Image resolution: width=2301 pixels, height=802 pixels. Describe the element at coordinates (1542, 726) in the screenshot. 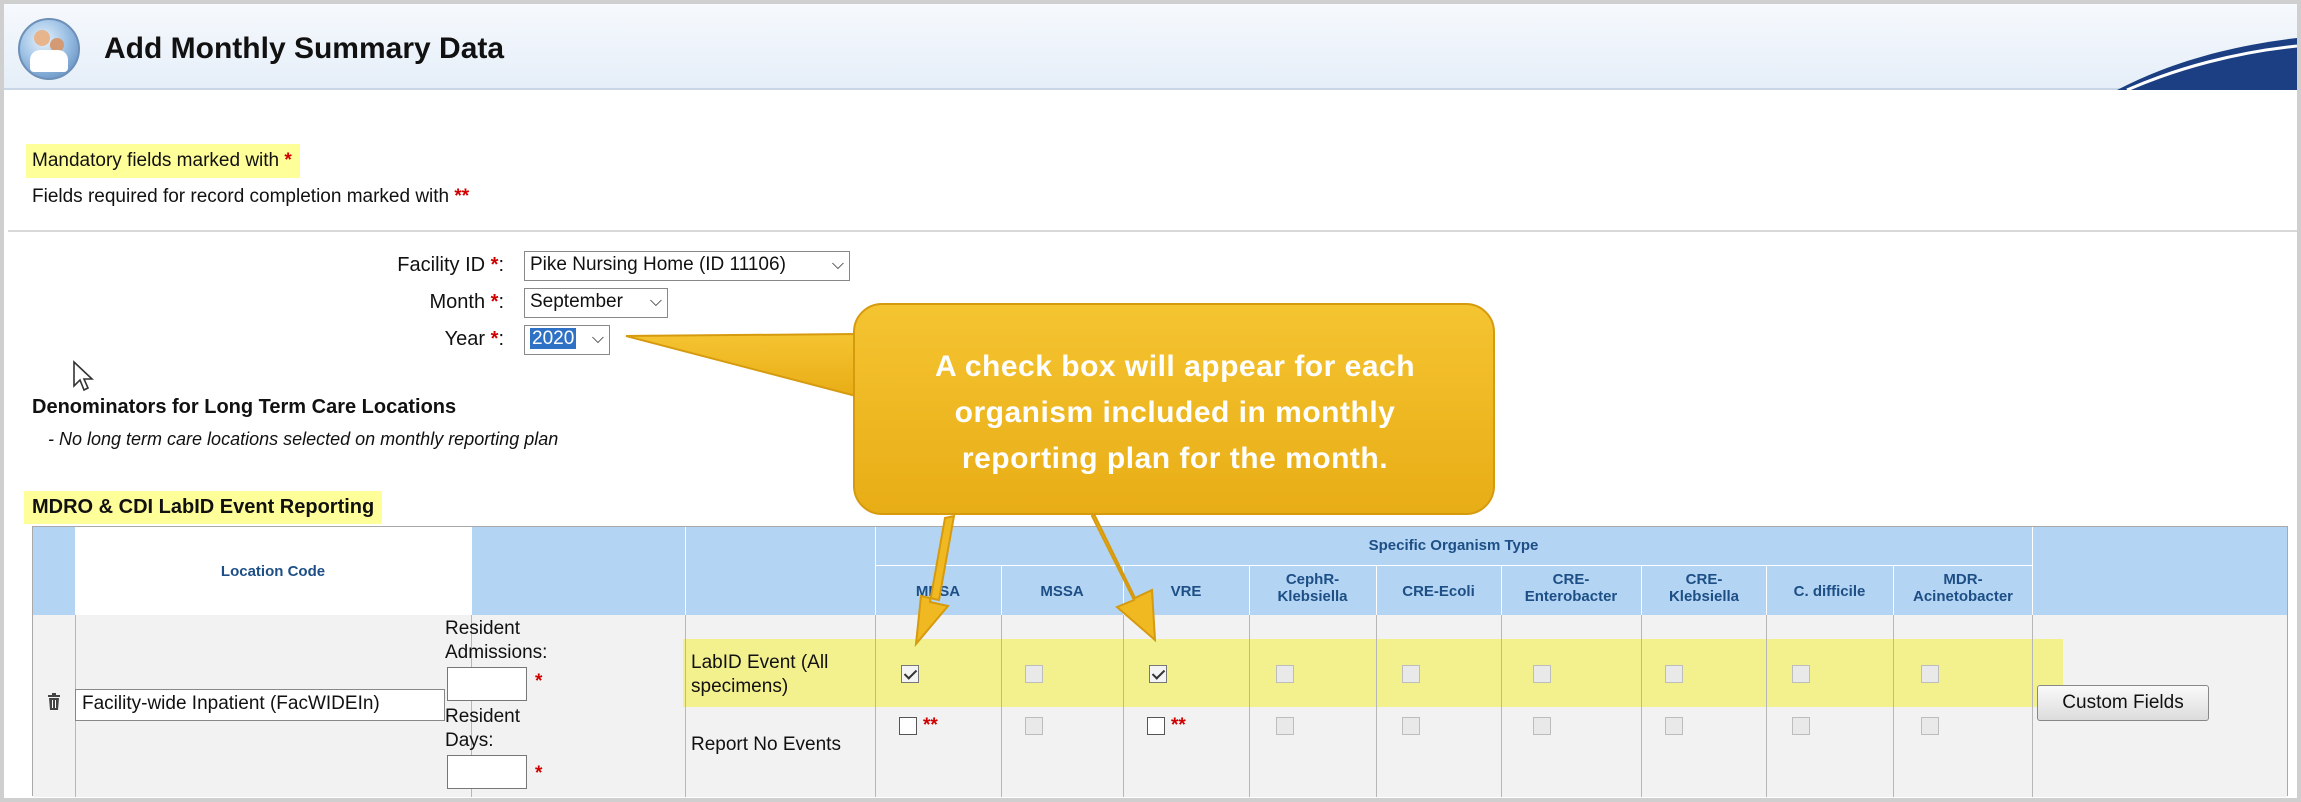

I see `no-events-cre-enterobacter-checkbox` at that location.